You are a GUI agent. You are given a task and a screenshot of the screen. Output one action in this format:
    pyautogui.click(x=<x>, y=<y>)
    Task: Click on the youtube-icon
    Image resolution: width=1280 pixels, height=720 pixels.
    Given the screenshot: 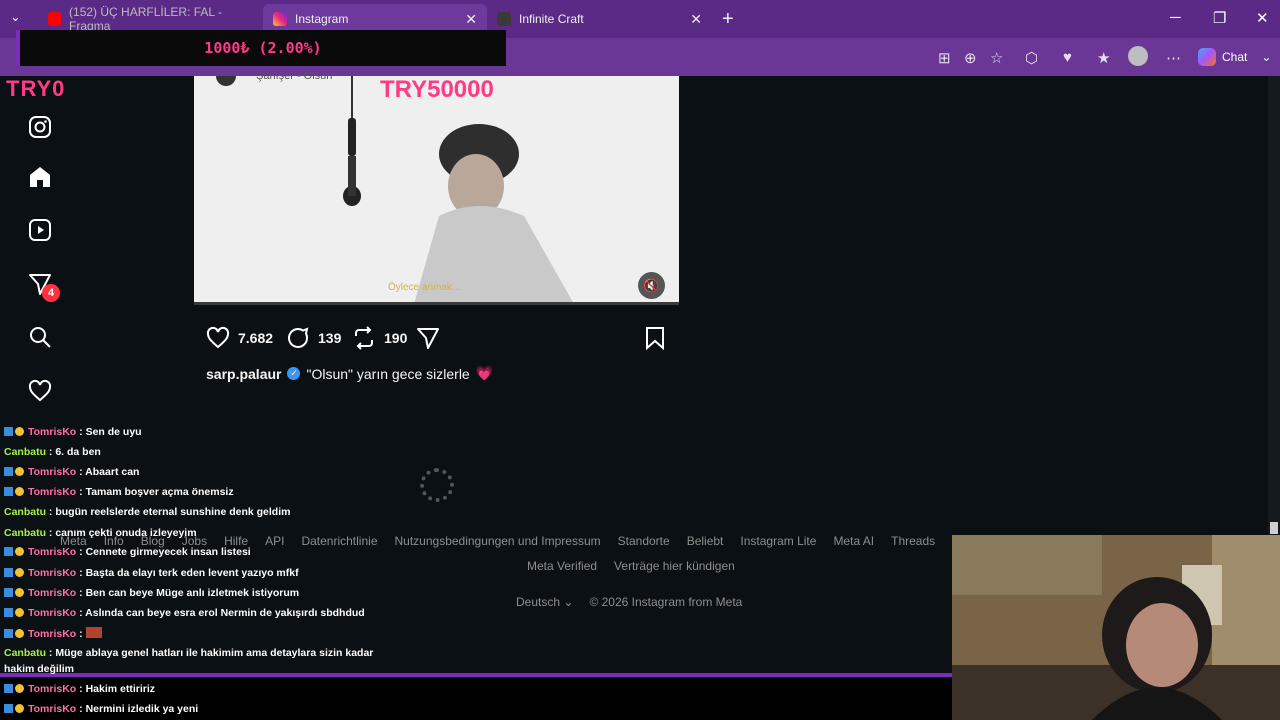 What is the action you would take?
    pyautogui.click(x=55, y=19)
    